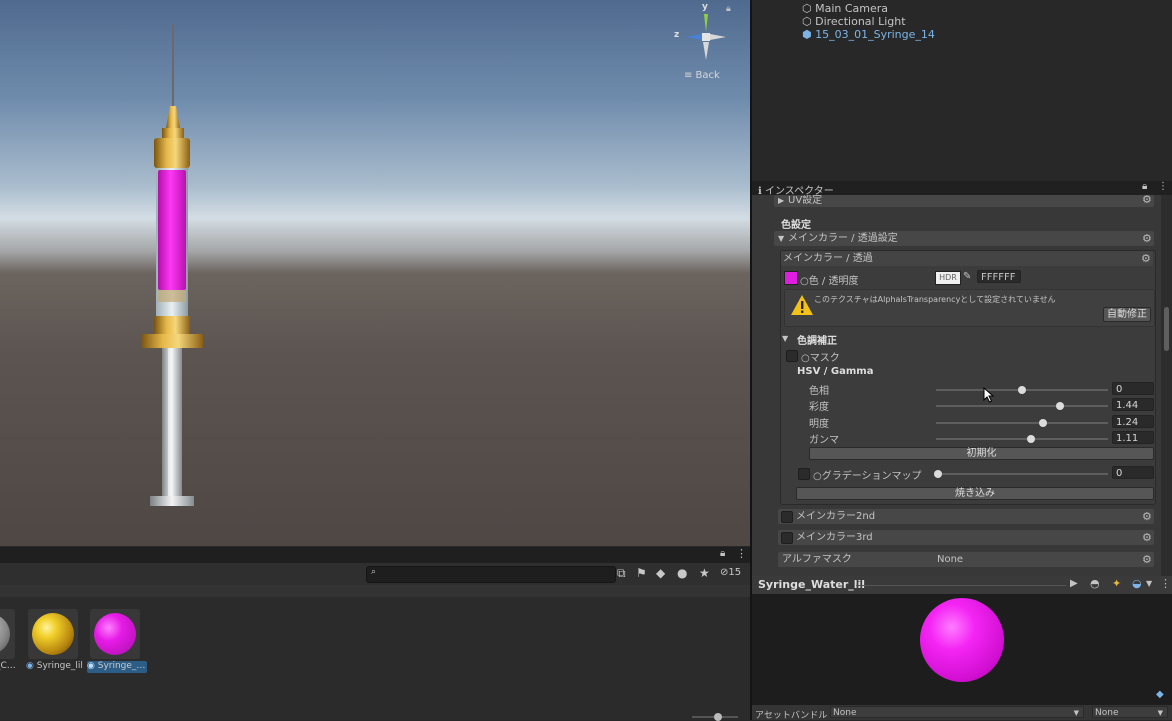 The height and width of the screenshot is (721, 1172). What do you see at coordinates (792, 356) in the screenshot?
I see `mask-checkbox` at bounding box center [792, 356].